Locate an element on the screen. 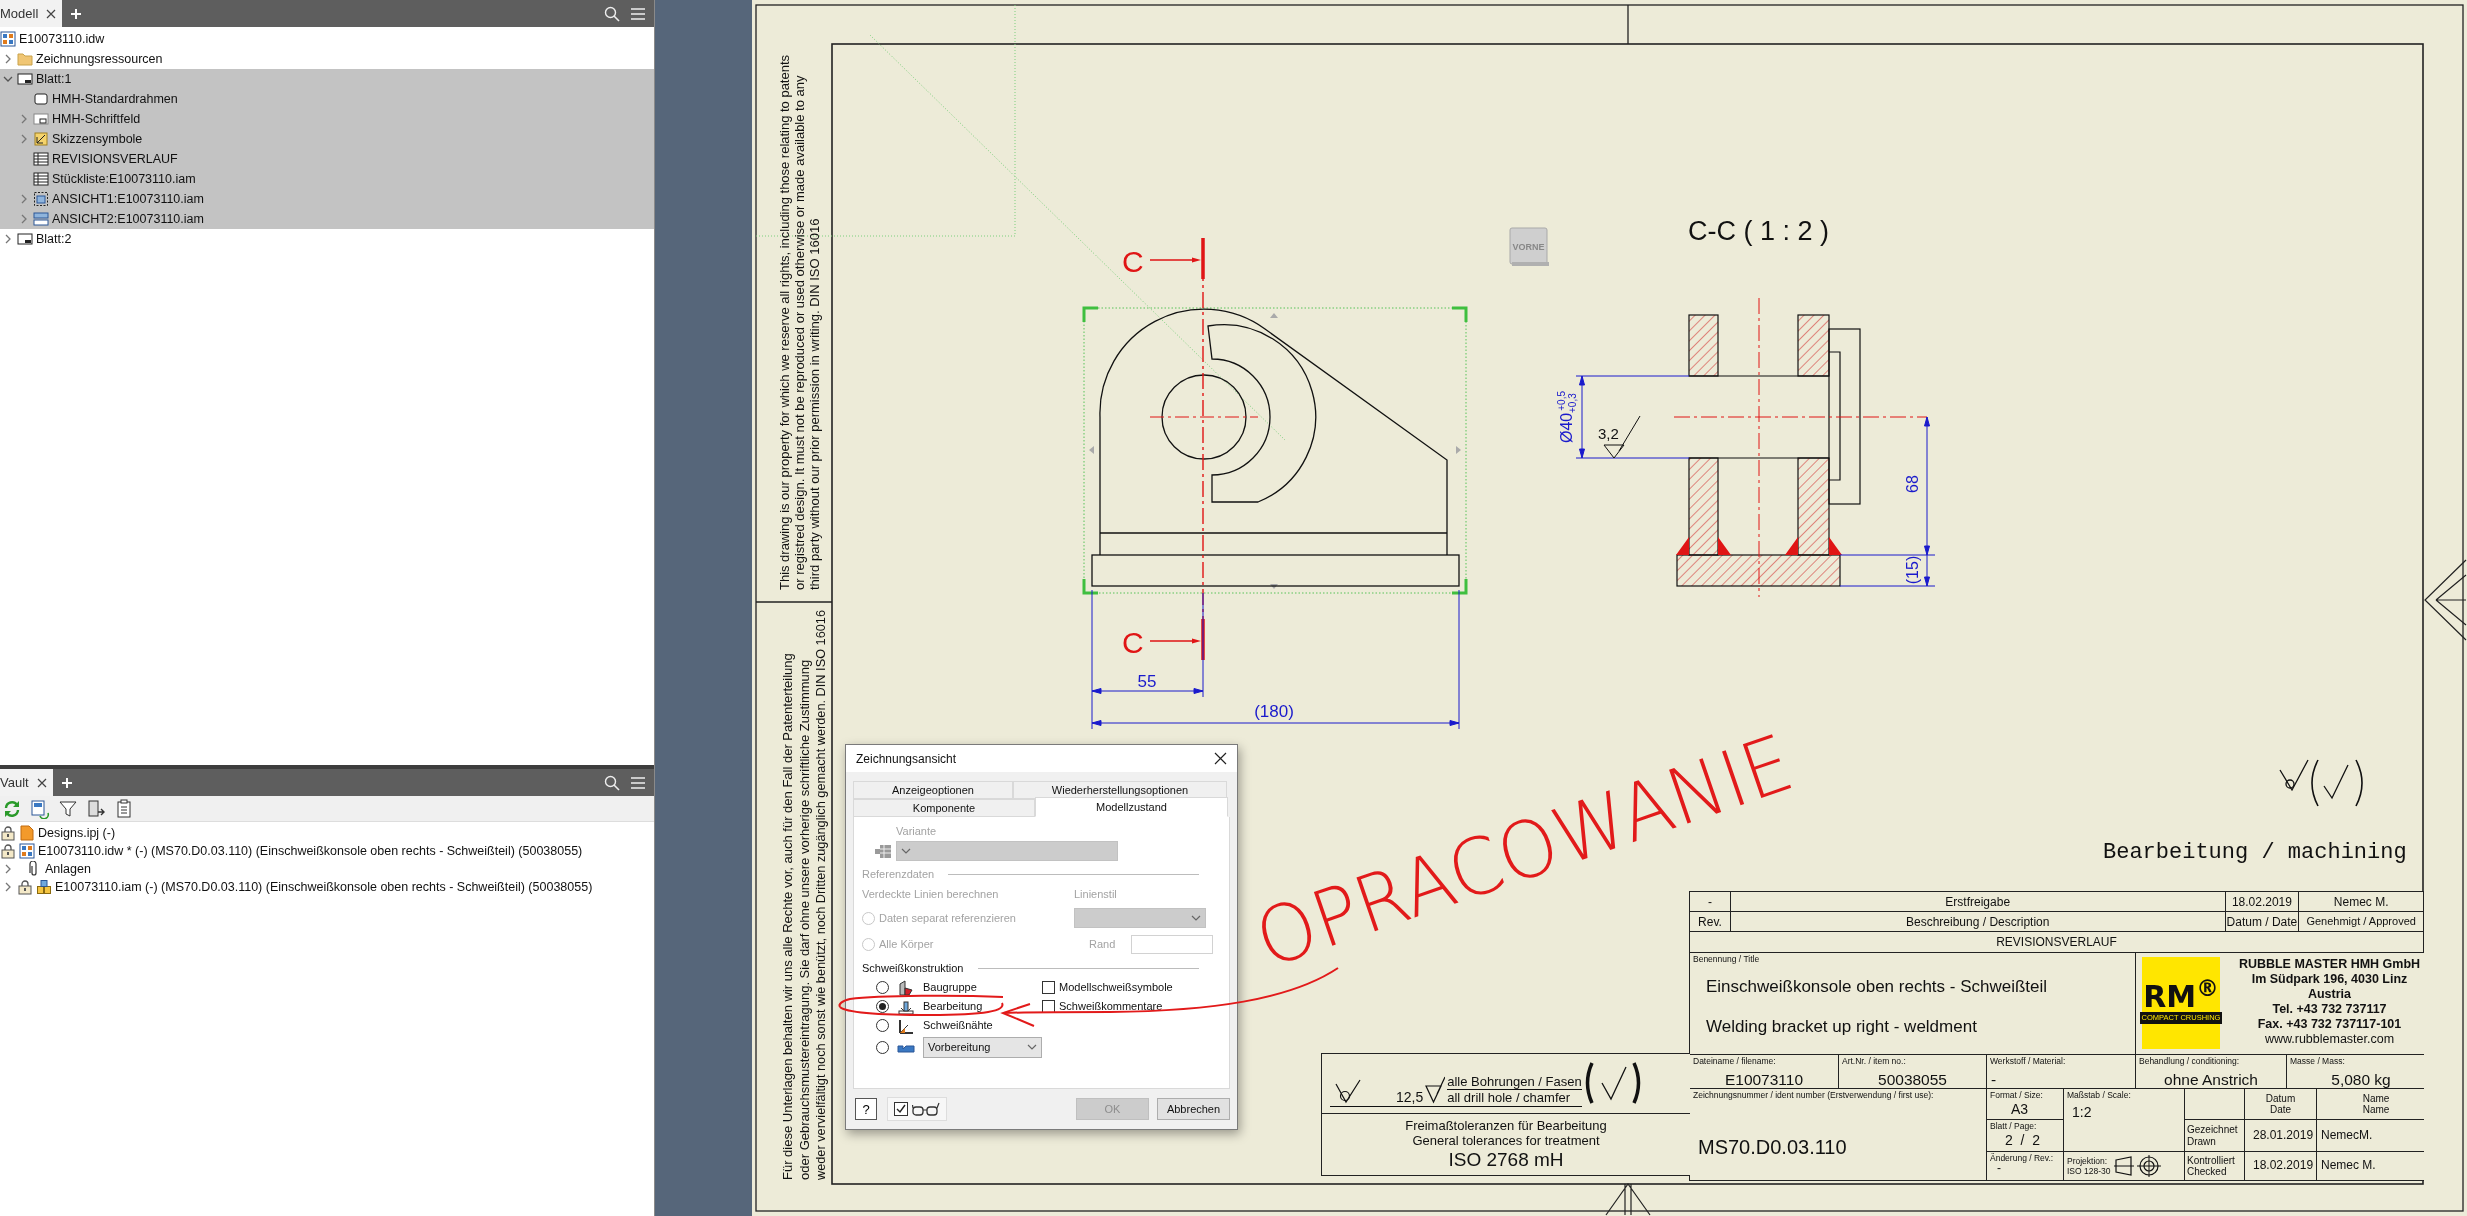 This screenshot has width=2467, height=1216. tree-item-label: E10073110.idw * (-) (MS70.D0.03.110) (Einschweißkonsole oben rechts - Schweißteil) (50038055) is located at coordinates (310, 851).